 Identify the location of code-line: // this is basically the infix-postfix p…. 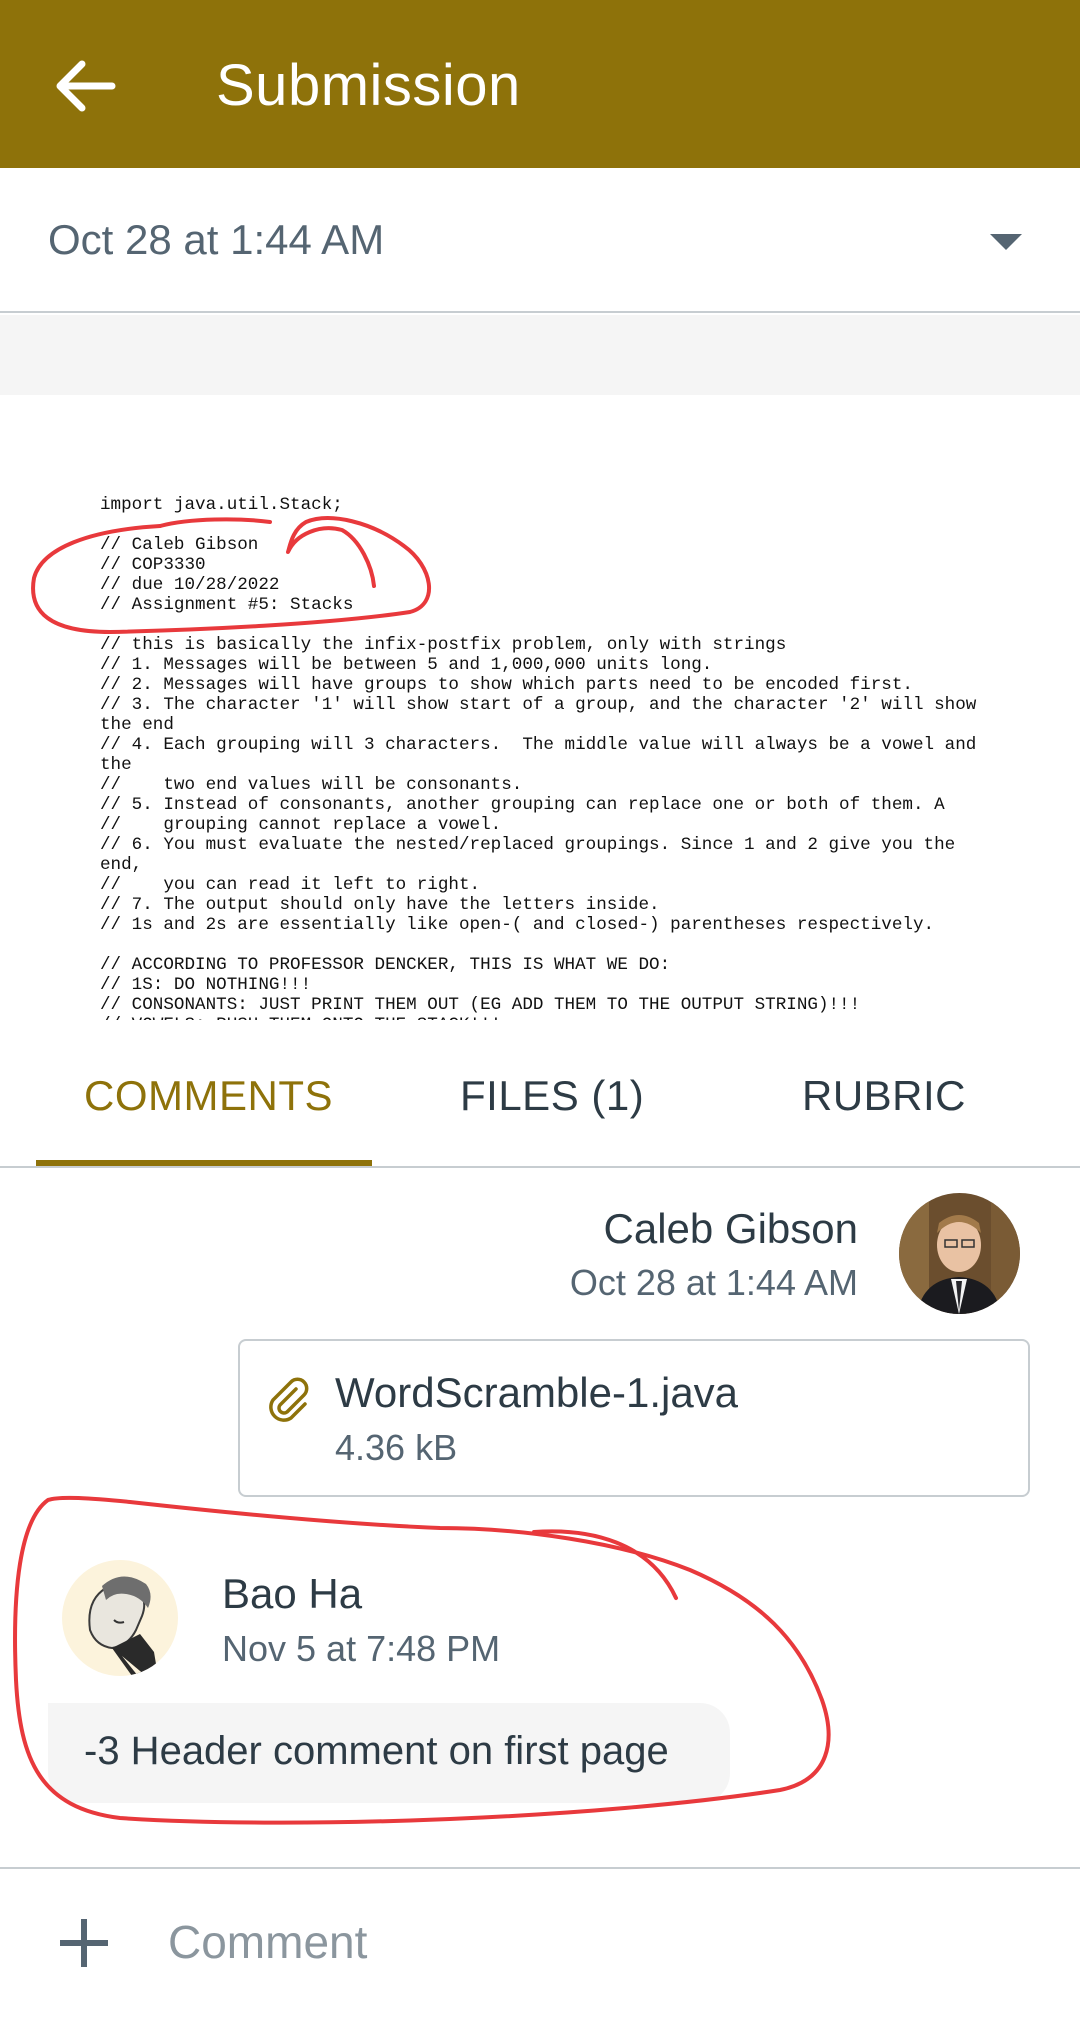
(443, 645).